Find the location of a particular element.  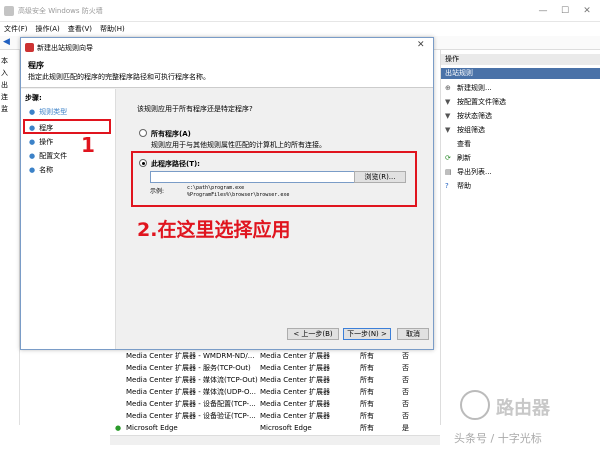

wizard-icon is located at coordinates (29, 47).